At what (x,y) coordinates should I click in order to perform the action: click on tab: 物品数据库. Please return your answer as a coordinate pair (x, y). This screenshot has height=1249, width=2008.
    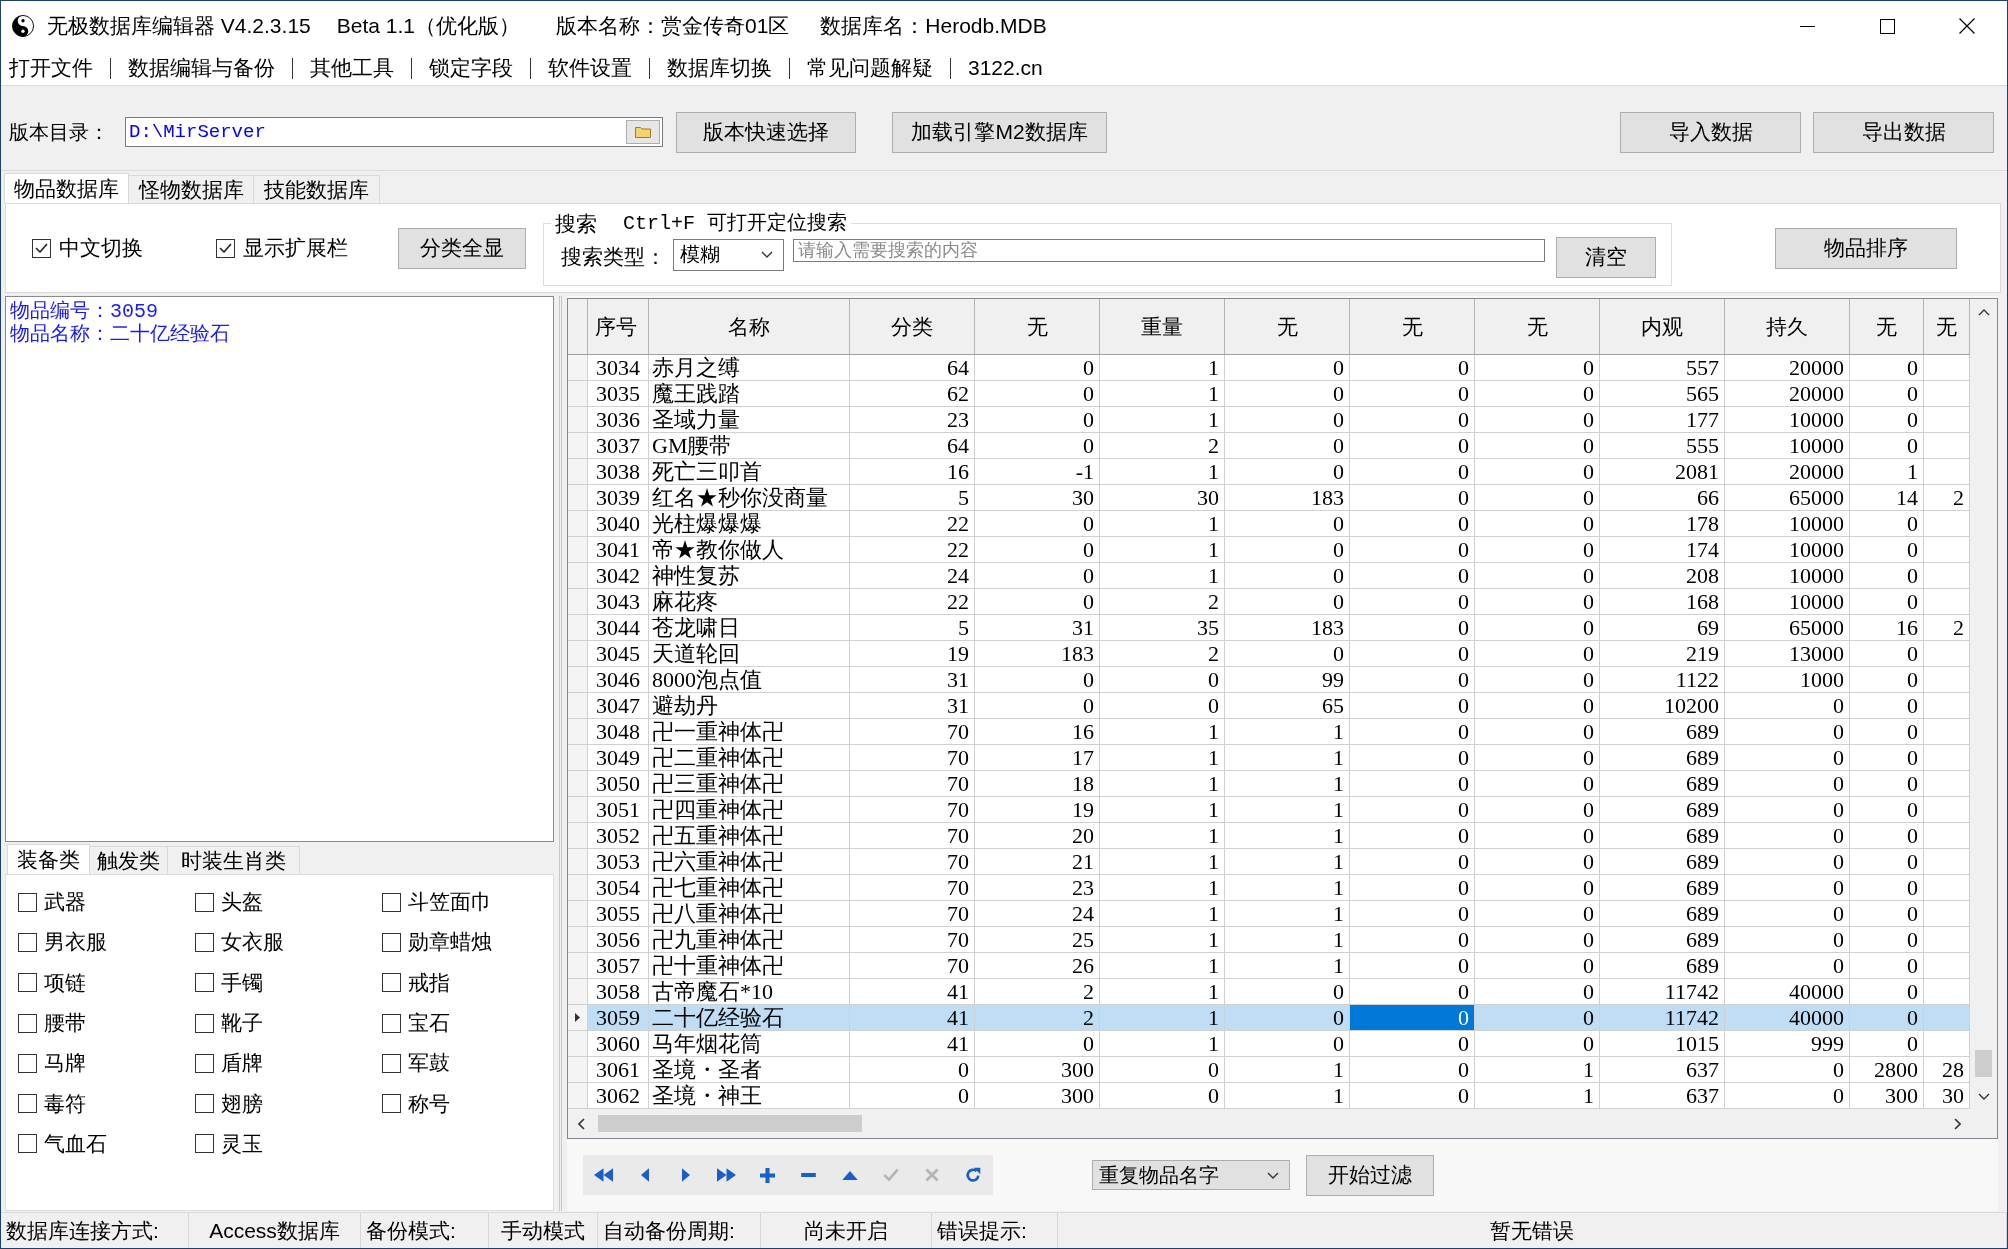
    Looking at the image, I should click on (66, 188).